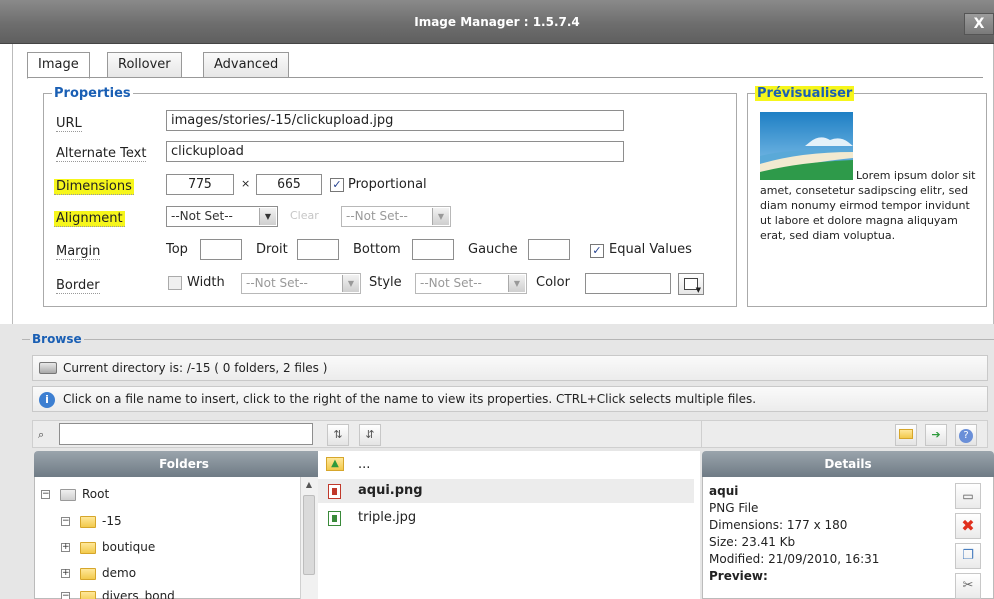 This screenshot has width=994, height=599. I want to click on sort-ascending-button: ⇅, so click(338, 435).